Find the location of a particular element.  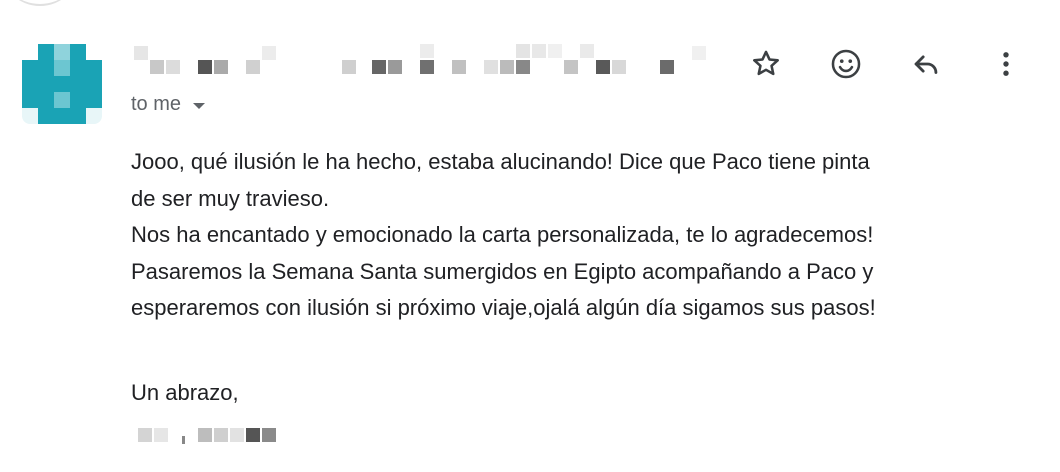

star-icon is located at coordinates (766, 66).